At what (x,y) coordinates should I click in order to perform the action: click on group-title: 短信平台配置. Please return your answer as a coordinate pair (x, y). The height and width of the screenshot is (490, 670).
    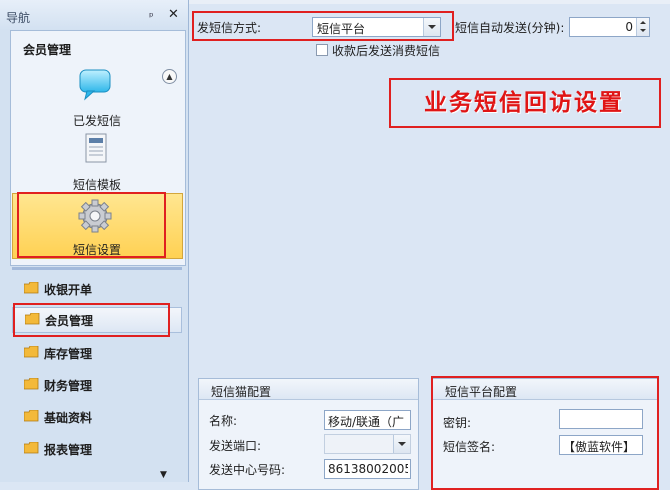
    Looking at the image, I should click on (481, 392).